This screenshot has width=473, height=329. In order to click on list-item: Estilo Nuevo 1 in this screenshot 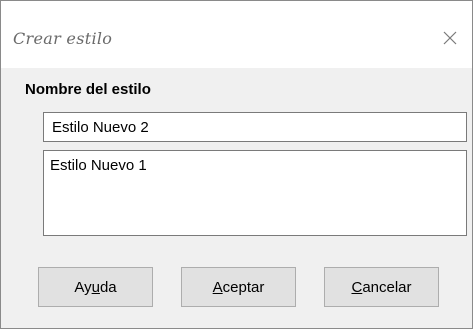, I will do `click(98, 165)`.